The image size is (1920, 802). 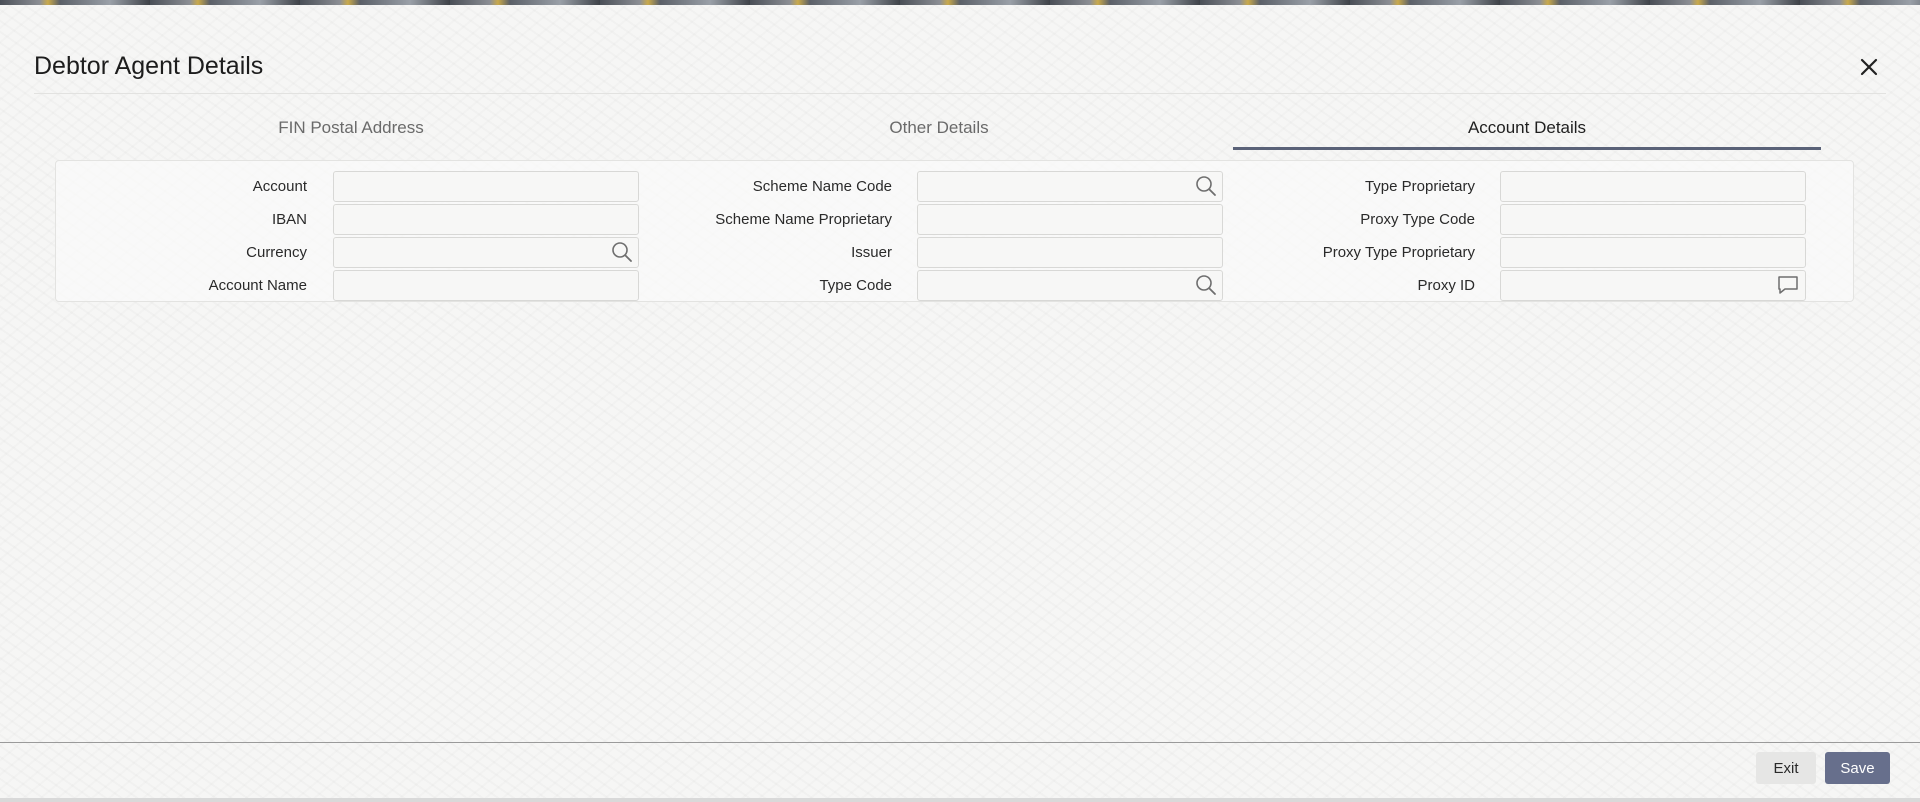 I want to click on account-name-label: Account Name, so click(x=257, y=285).